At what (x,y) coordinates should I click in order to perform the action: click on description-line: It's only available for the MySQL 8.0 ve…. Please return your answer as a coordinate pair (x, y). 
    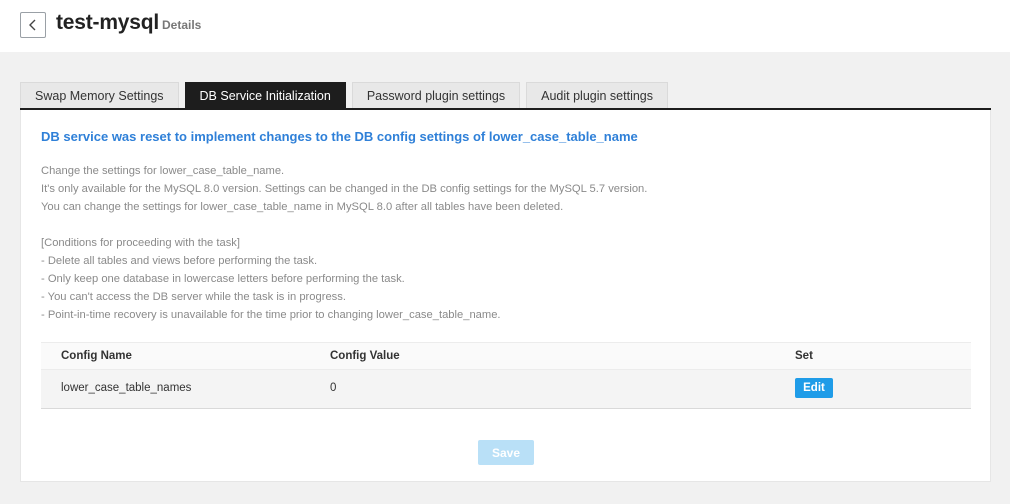
    Looking at the image, I should click on (344, 189).